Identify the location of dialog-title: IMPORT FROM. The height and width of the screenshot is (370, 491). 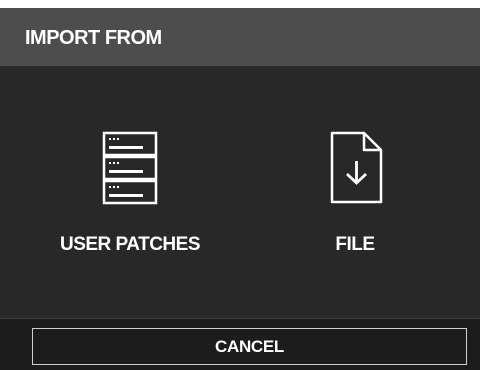
(93, 38).